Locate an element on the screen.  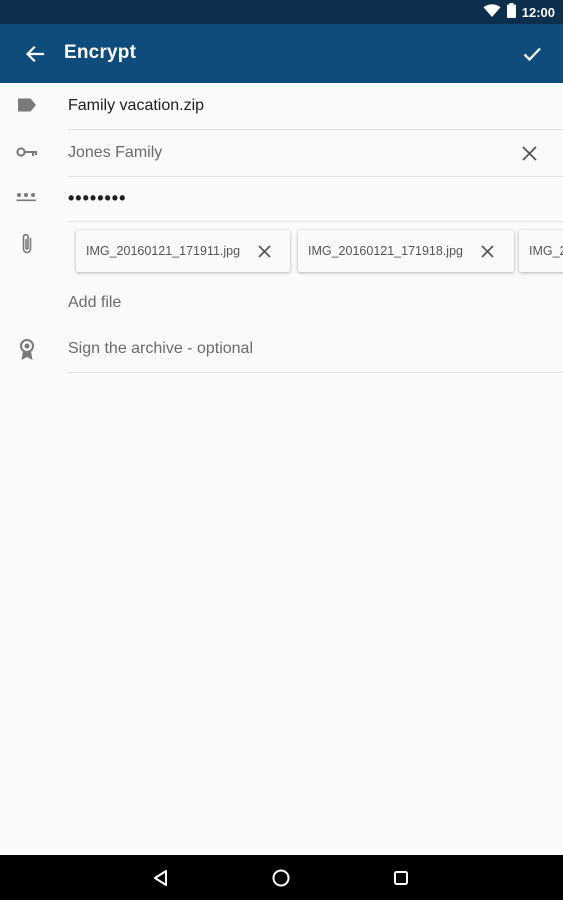
page-title: Encrypt is located at coordinates (100, 52).